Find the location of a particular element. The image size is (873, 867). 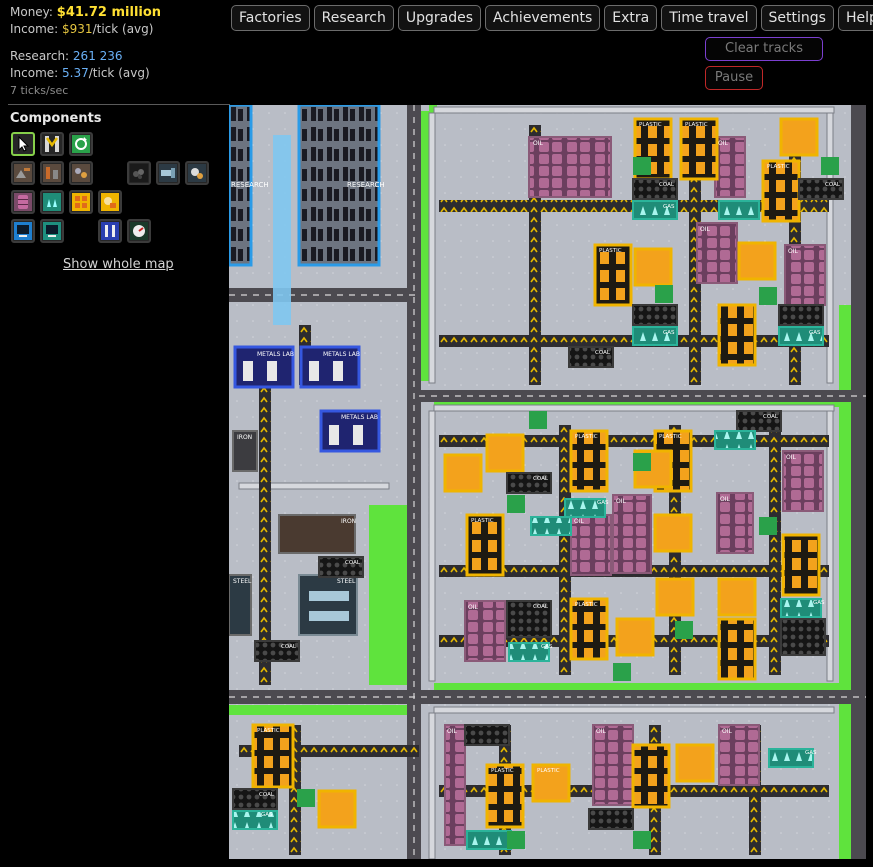

plastic-factory-icon is located at coordinates (81, 202).